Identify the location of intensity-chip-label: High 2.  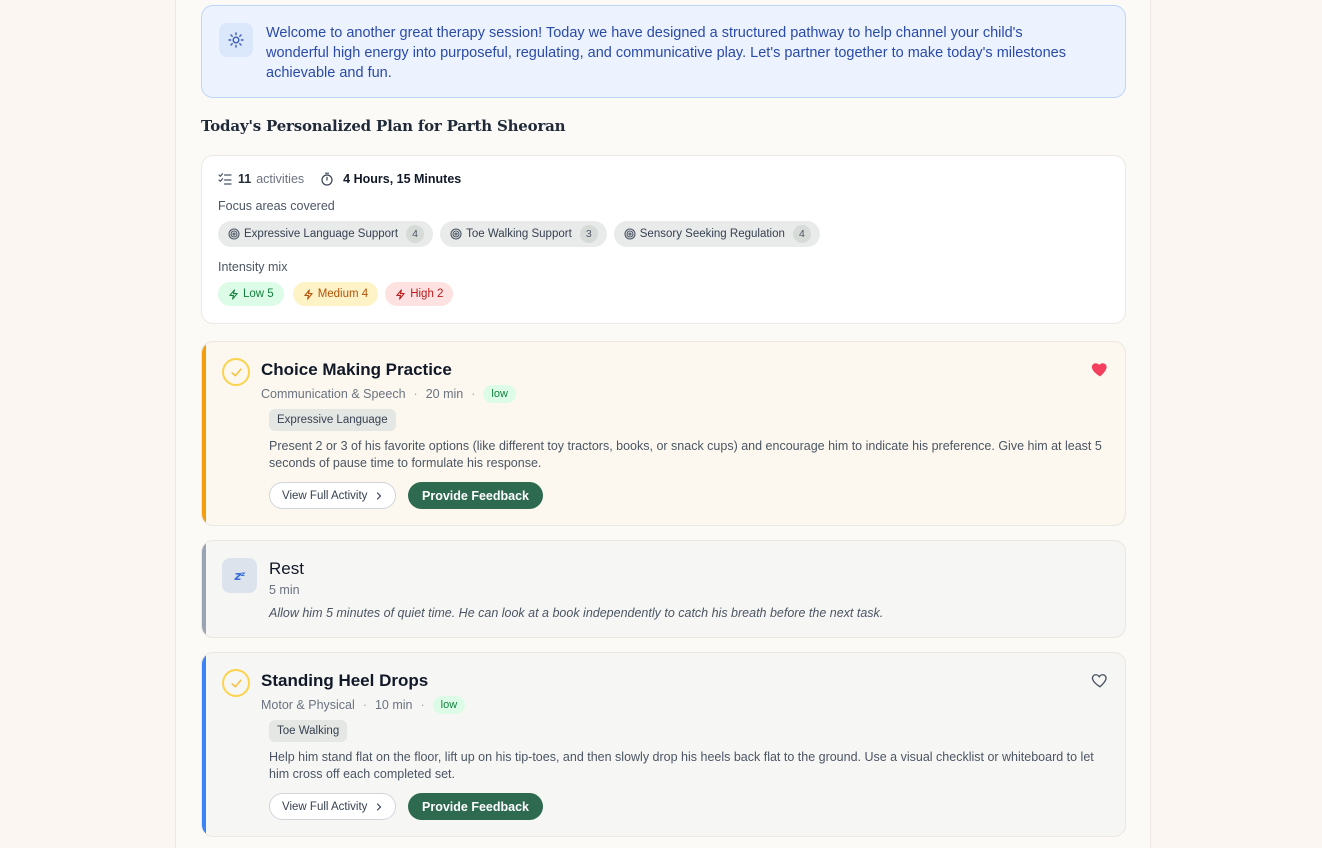
(427, 294).